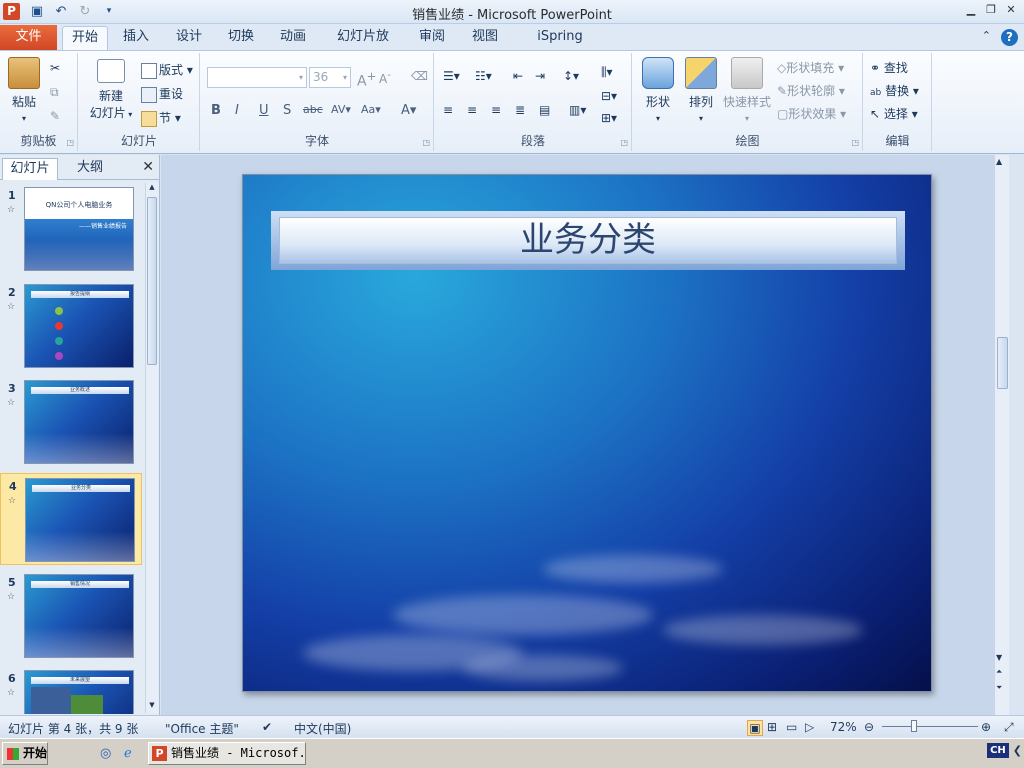 The width and height of the screenshot is (1024, 768). What do you see at coordinates (28, 37) in the screenshot?
I see `tab-file: 文件` at bounding box center [28, 37].